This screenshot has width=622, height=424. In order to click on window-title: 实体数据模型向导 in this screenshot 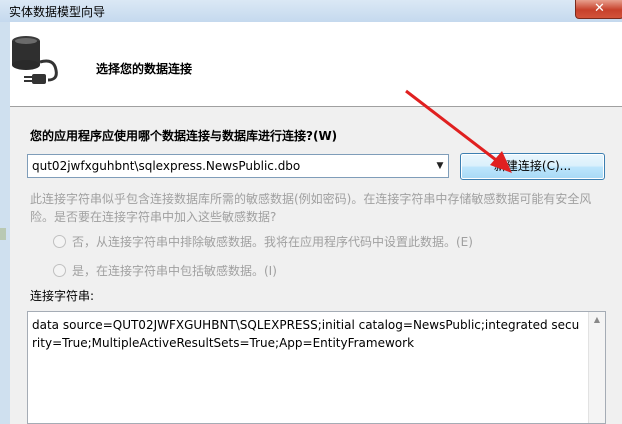, I will do `click(57, 12)`.